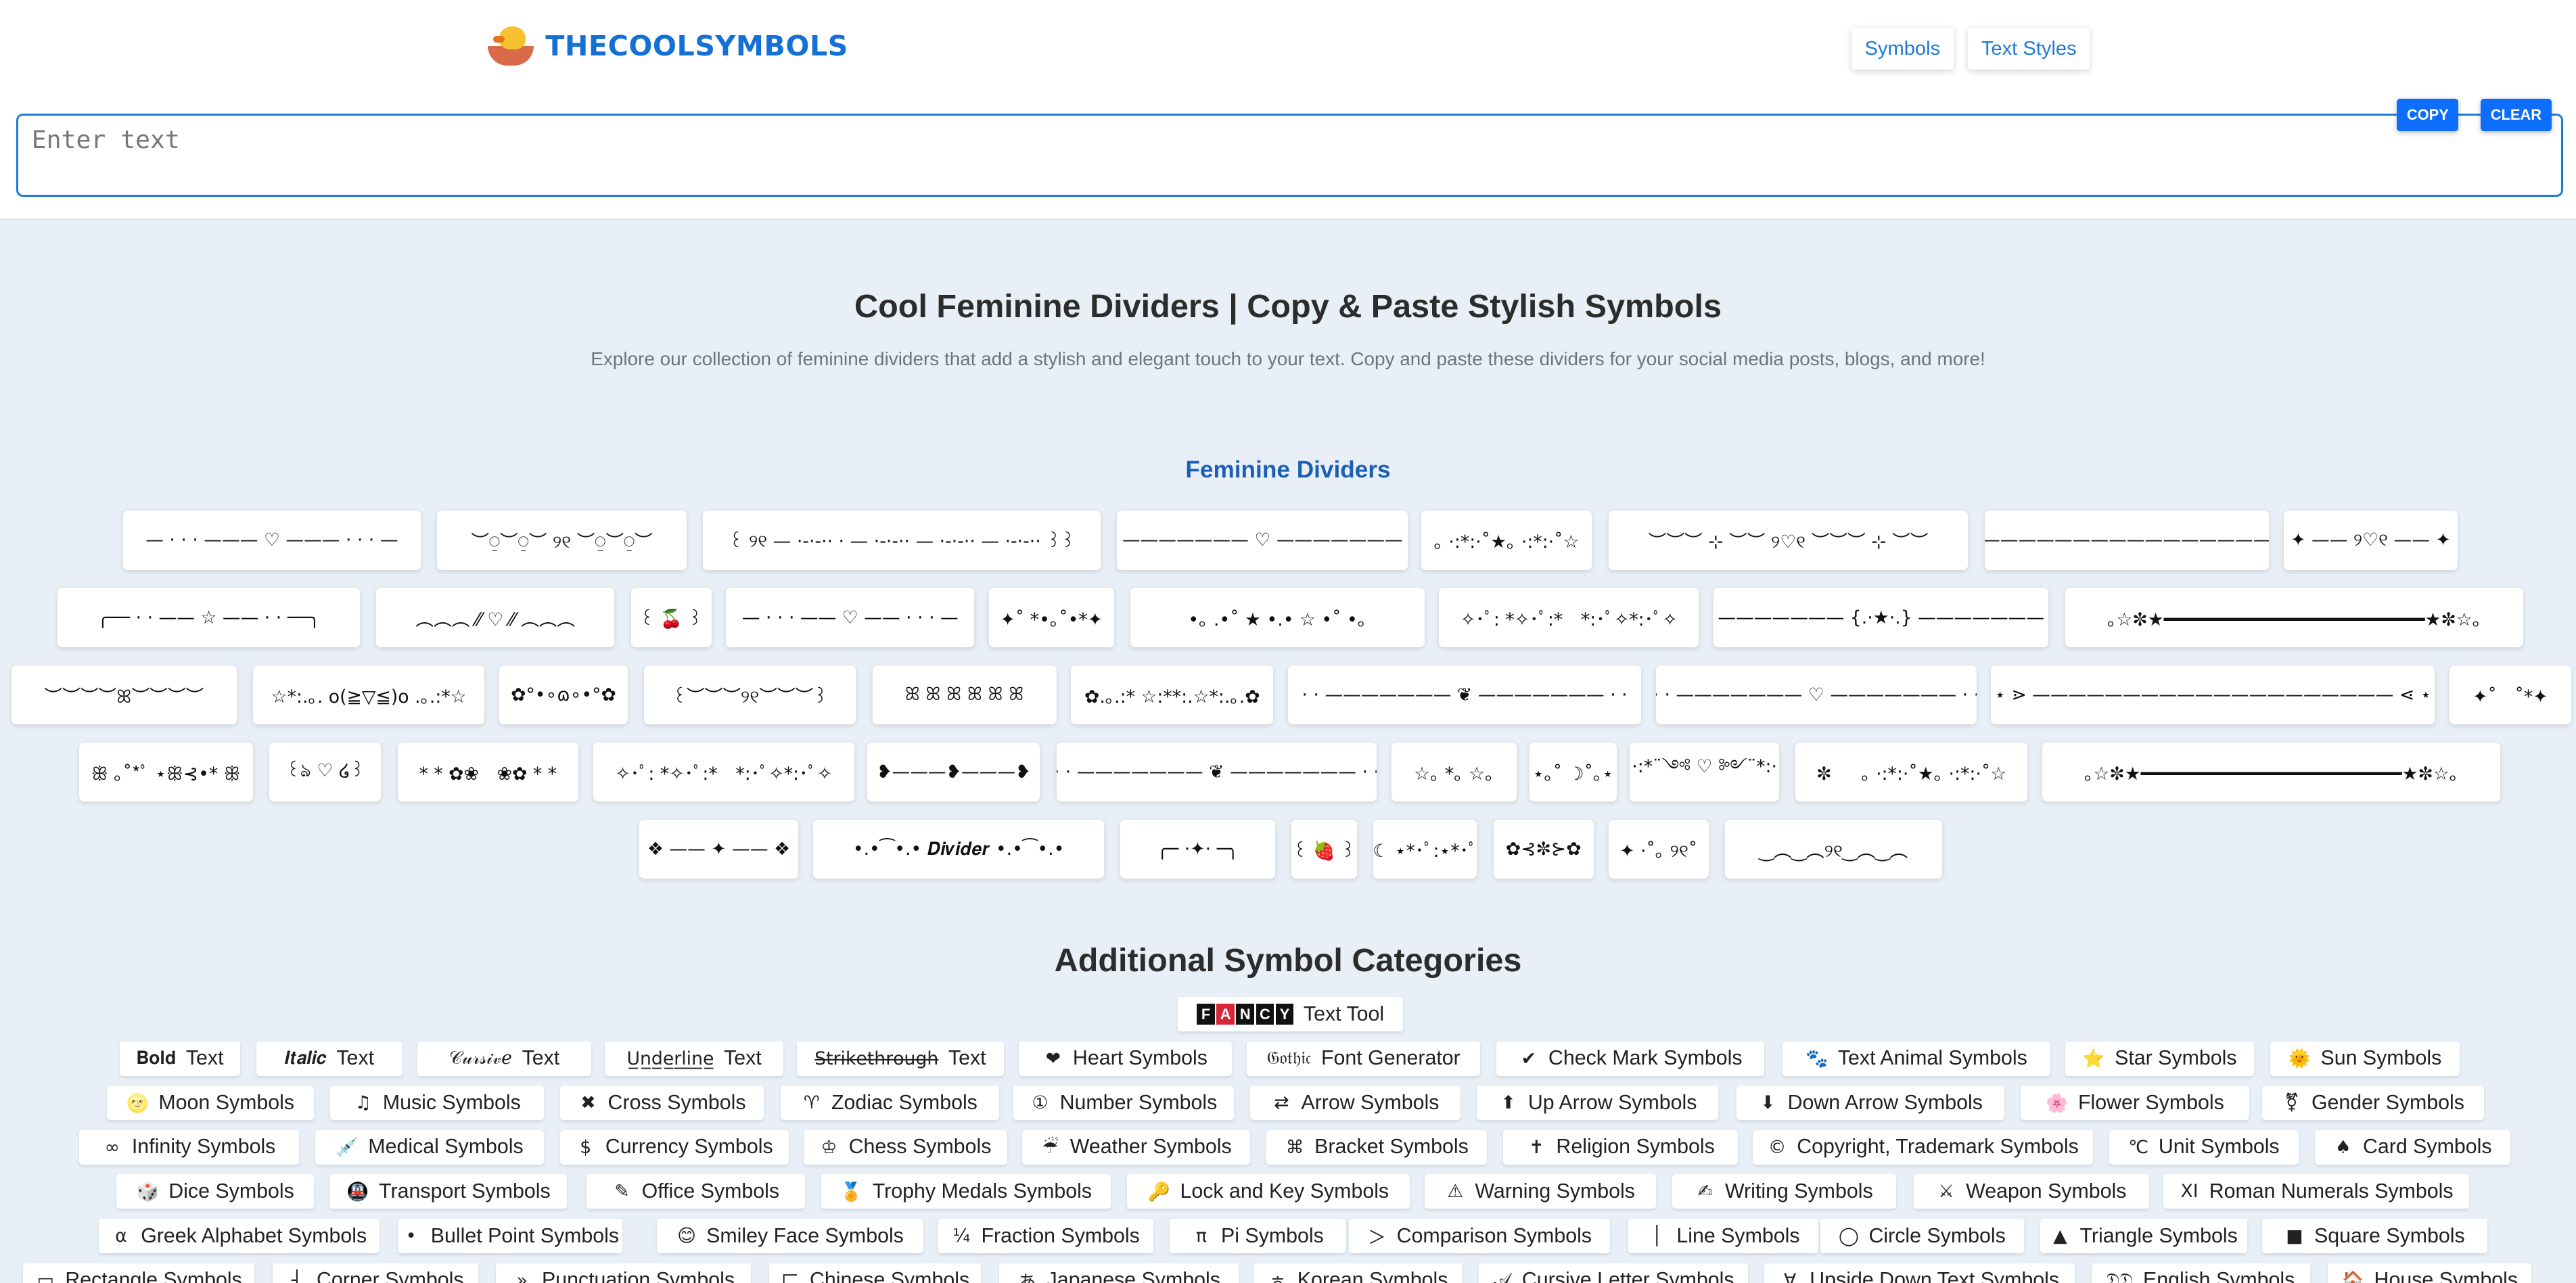  I want to click on category-link: ♔ Chess Symbols, so click(905, 1147).